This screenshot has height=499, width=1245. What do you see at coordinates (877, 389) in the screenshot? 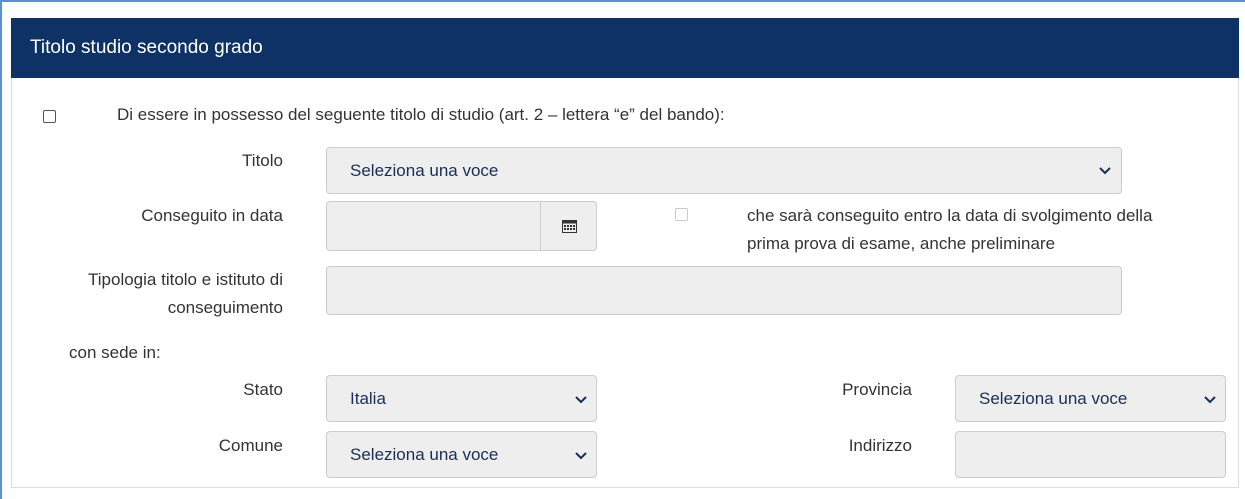
I see `provincia-label: Provincia` at bounding box center [877, 389].